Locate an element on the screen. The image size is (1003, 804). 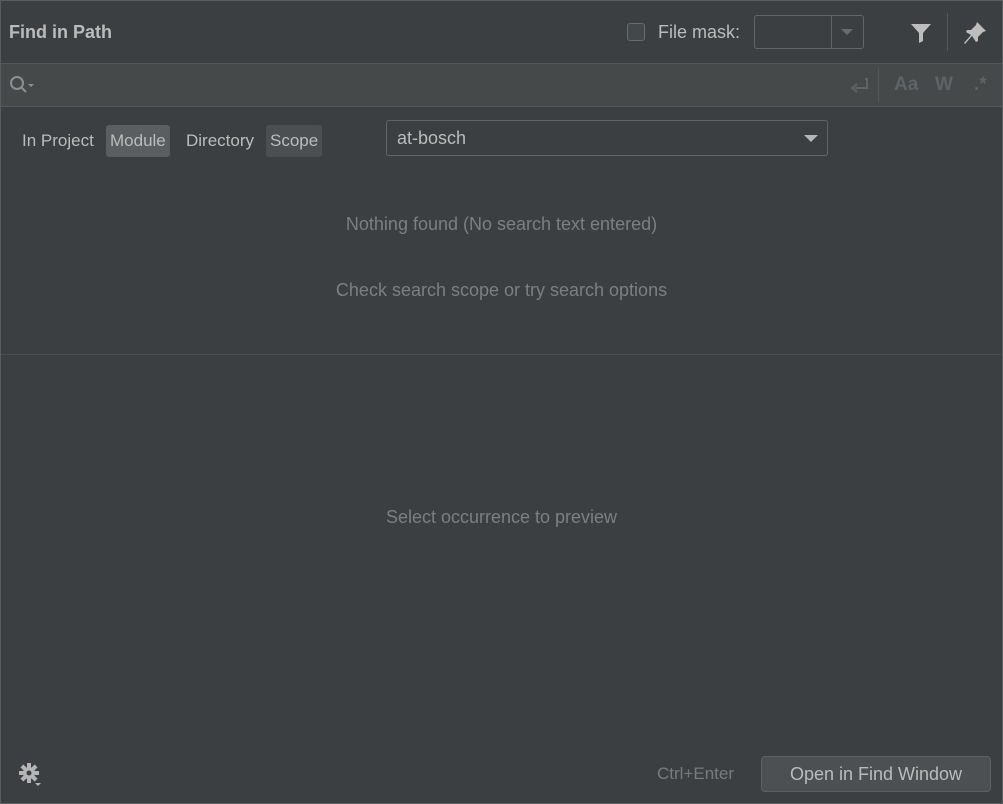
file-mask-combo-divider is located at coordinates (831, 32).